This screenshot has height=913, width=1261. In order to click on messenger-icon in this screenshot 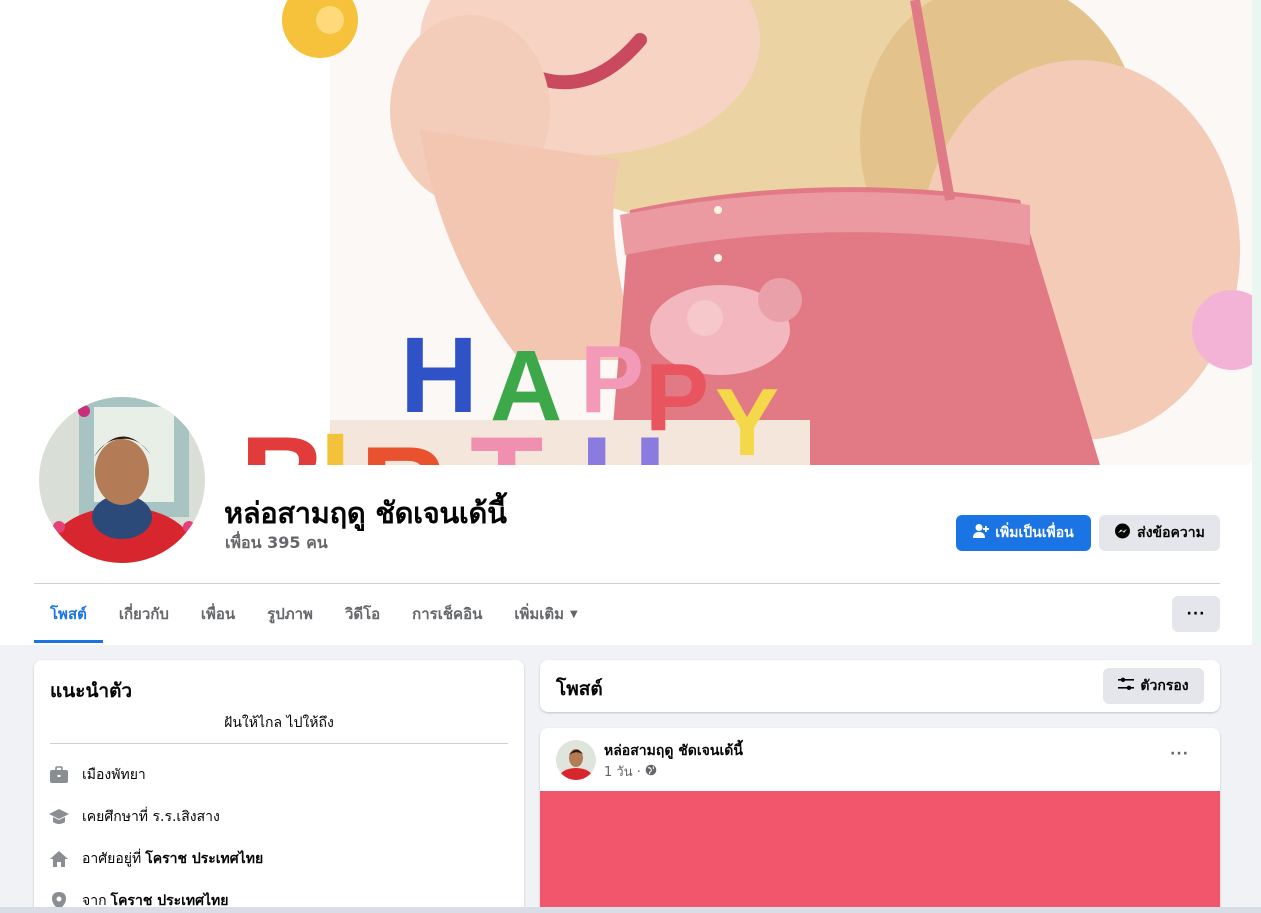, I will do `click(1122, 533)`.